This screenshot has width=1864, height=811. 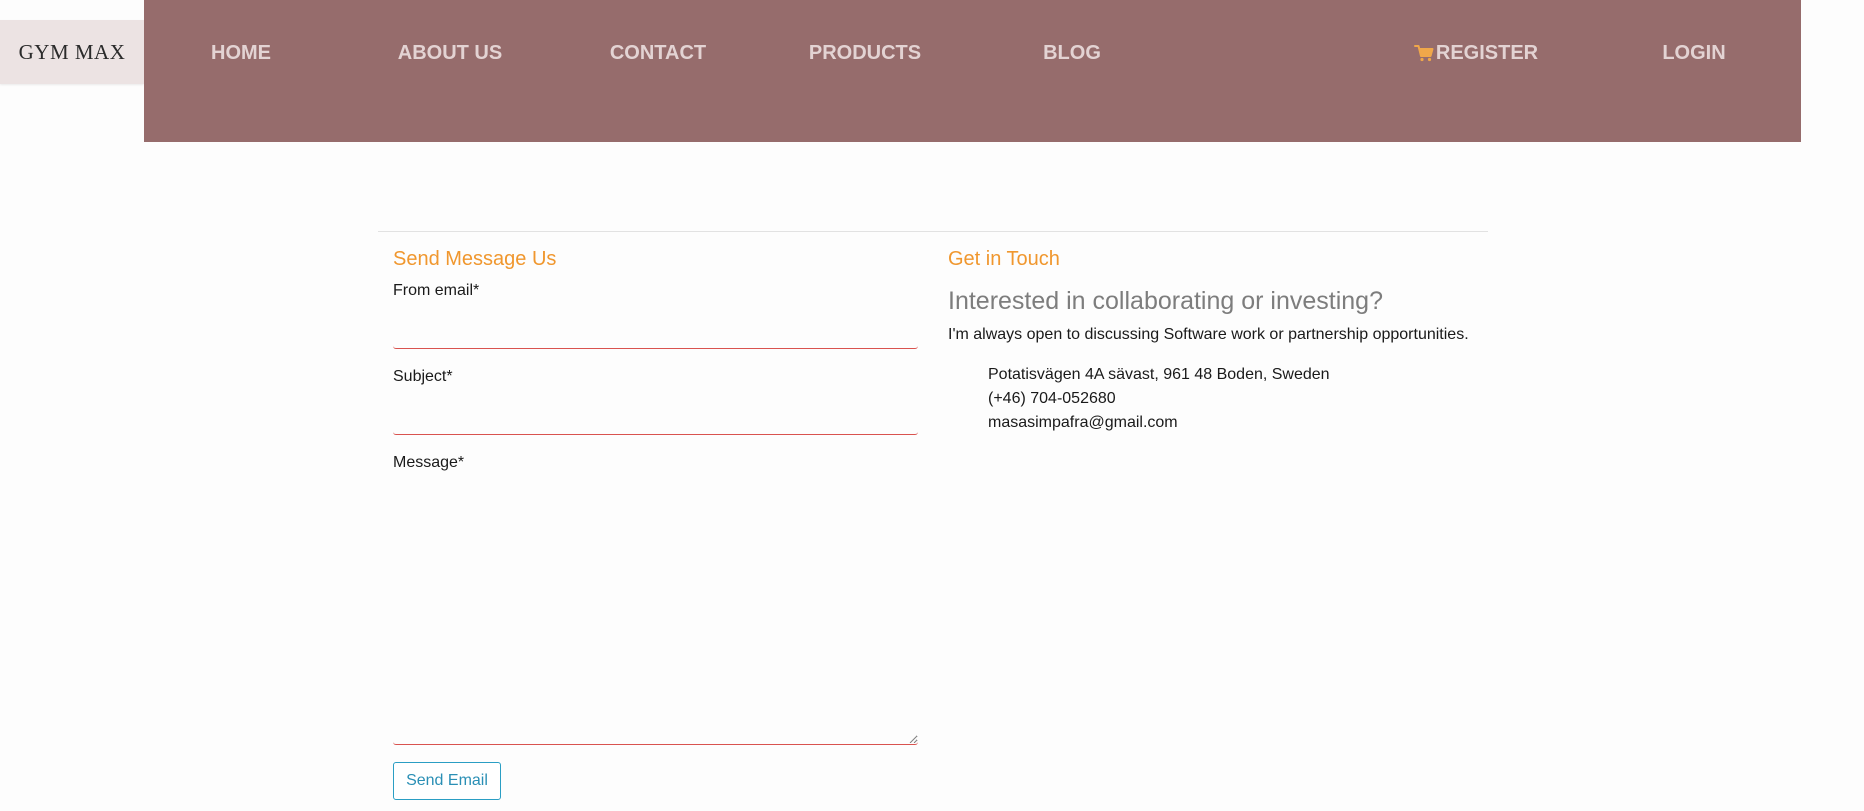 I want to click on brand-logo: GYM MAX, so click(x=72, y=52).